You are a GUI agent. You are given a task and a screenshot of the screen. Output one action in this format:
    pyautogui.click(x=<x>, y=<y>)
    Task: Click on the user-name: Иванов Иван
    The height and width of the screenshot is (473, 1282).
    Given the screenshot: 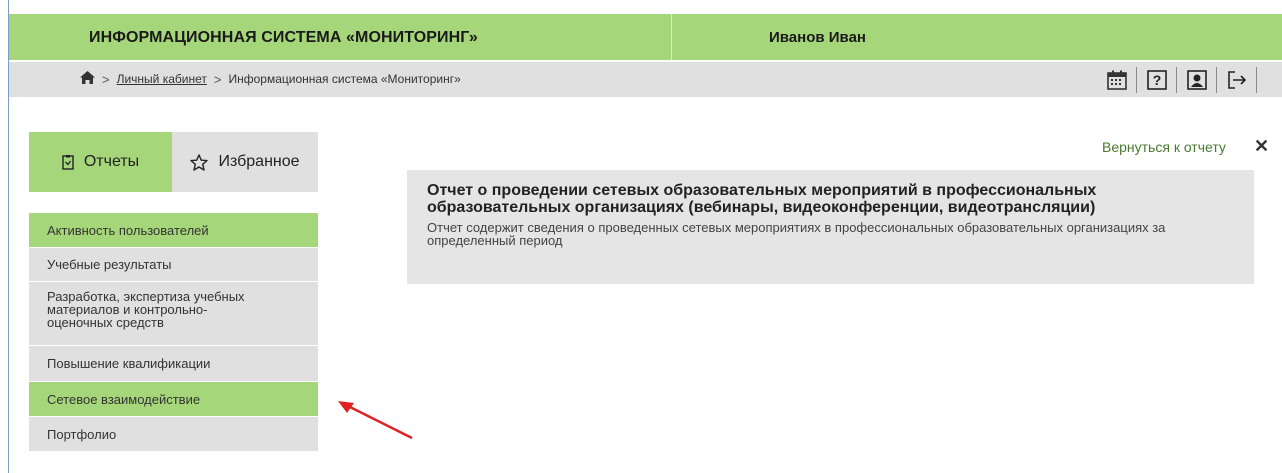 What is the action you would take?
    pyautogui.click(x=817, y=37)
    